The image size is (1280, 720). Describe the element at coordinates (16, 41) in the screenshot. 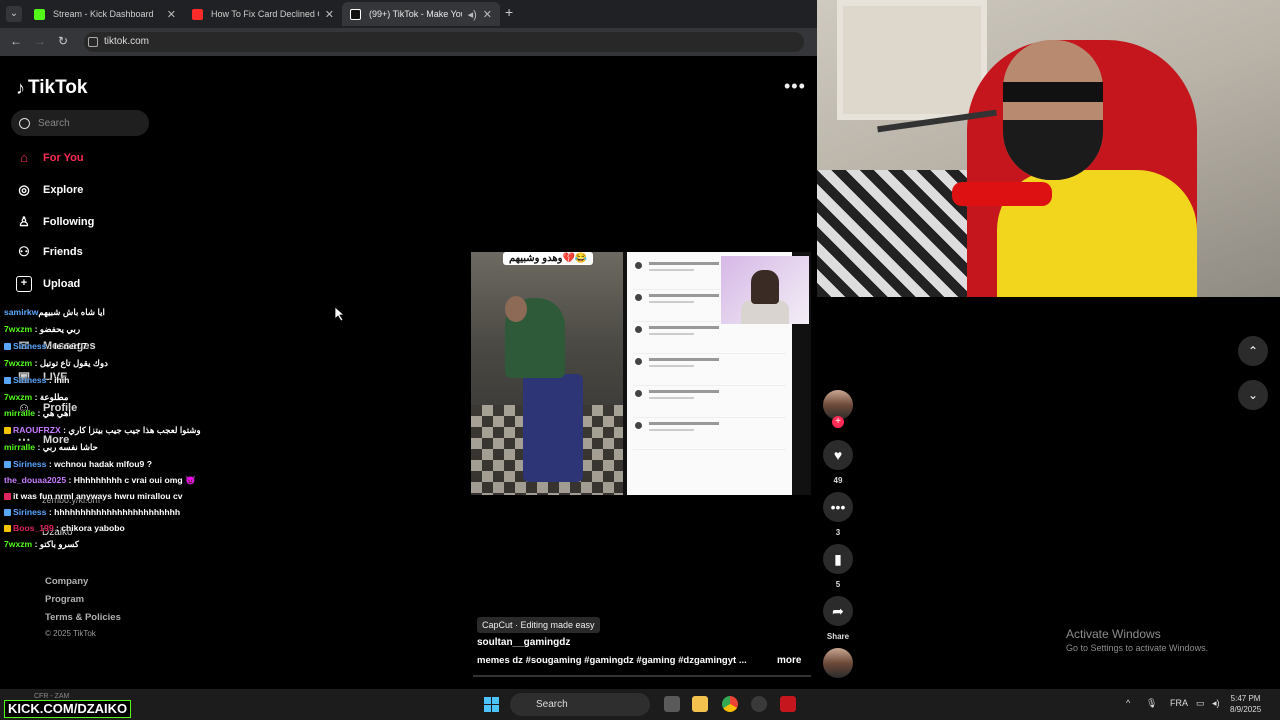

I see `back-icon: ←` at that location.